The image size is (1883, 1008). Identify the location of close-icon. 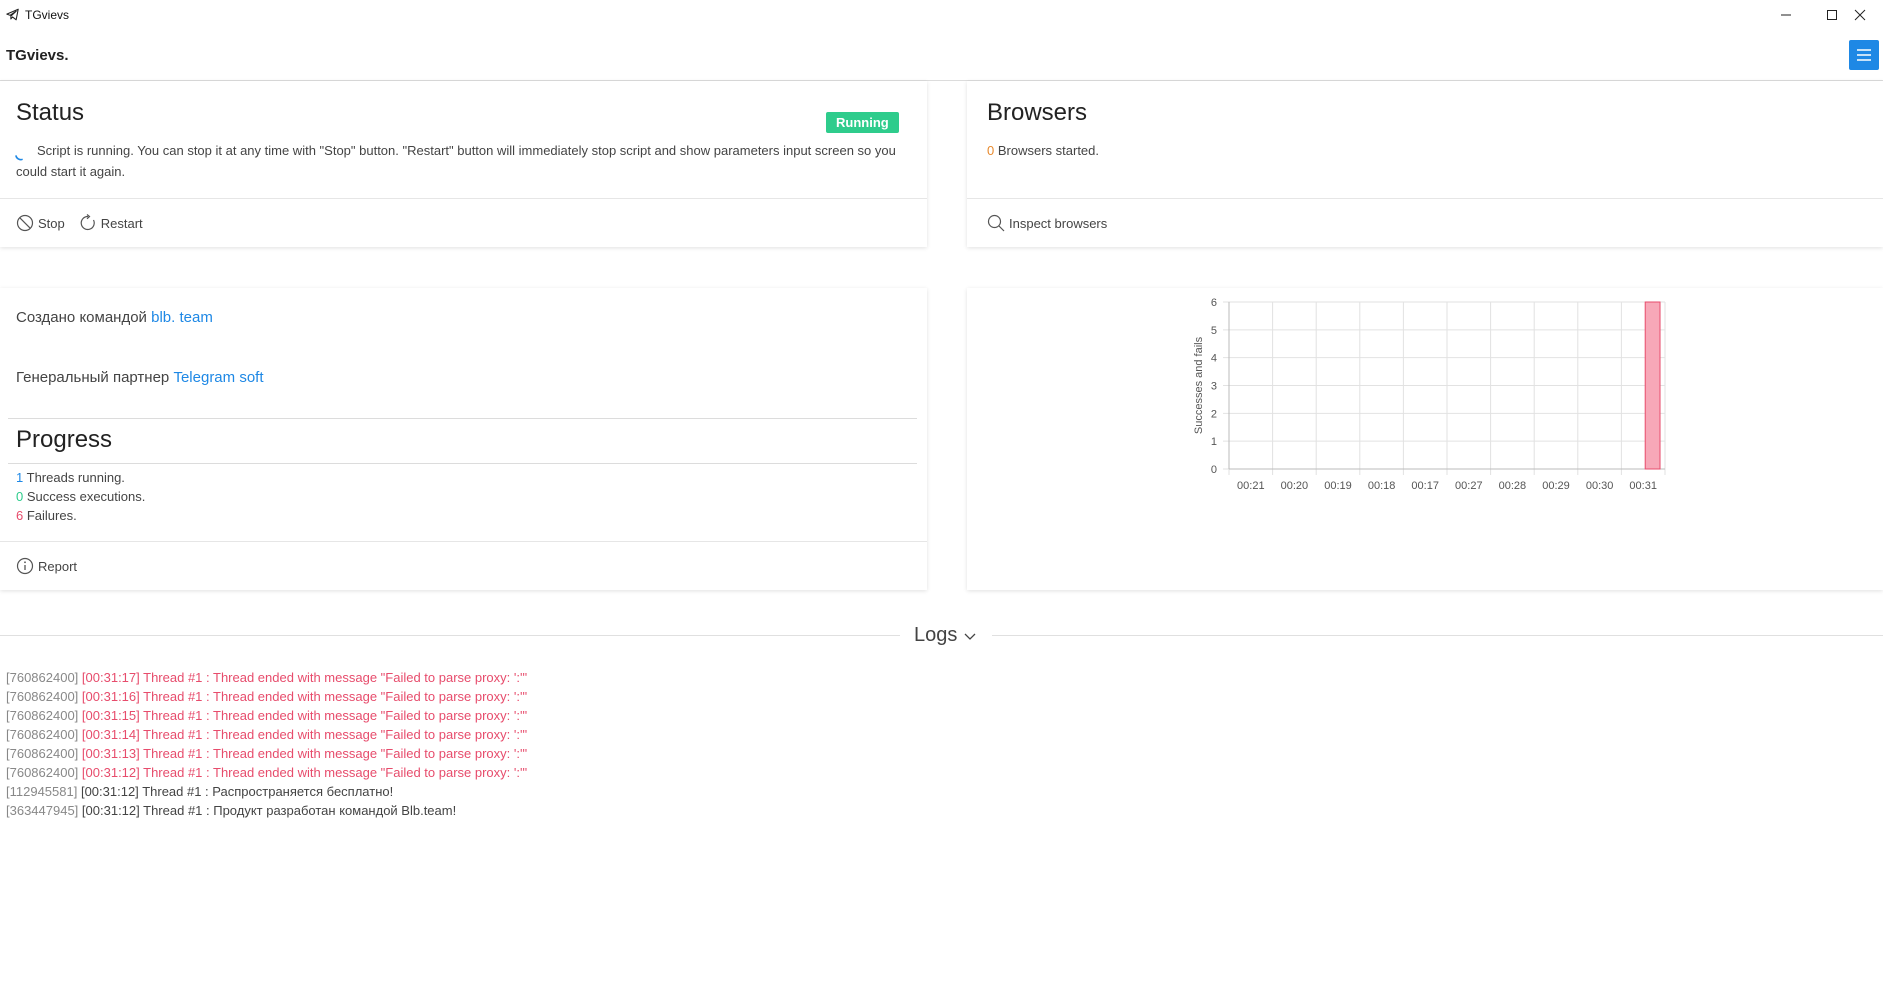
(1860, 15).